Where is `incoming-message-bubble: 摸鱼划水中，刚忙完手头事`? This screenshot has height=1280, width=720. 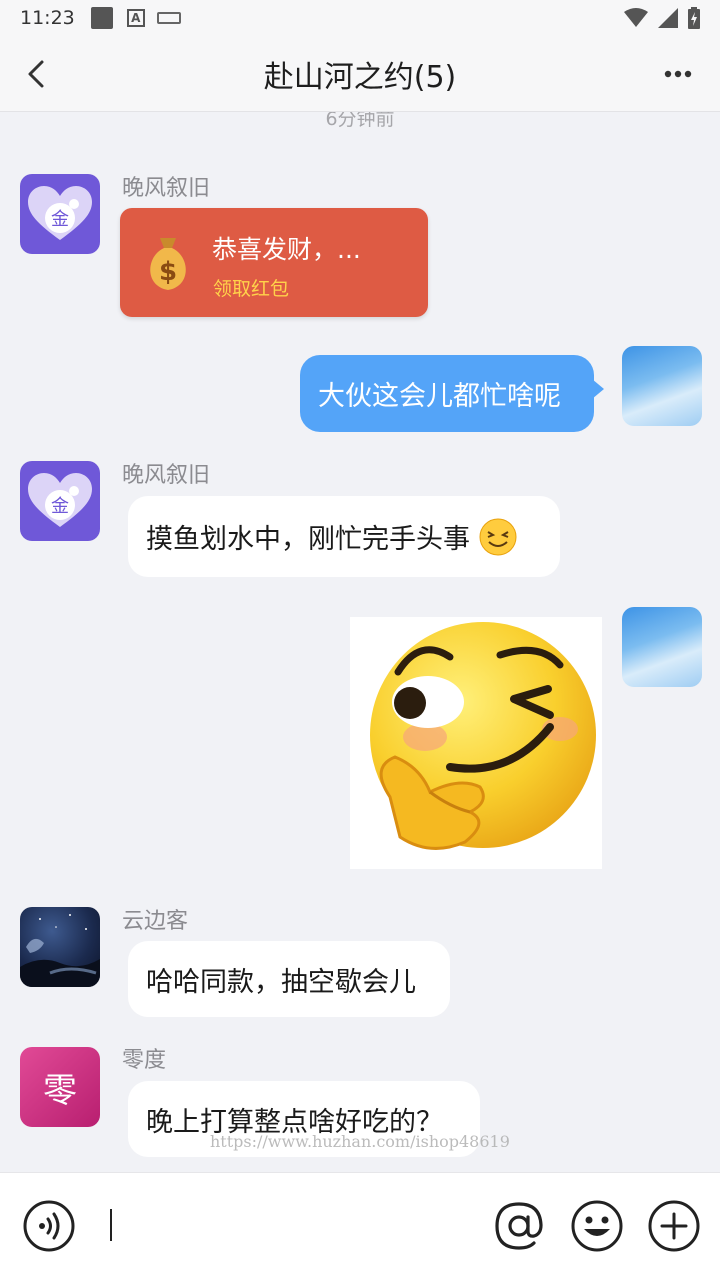
incoming-message-bubble: 摸鱼划水中，刚忙完手头事 is located at coordinates (344, 536).